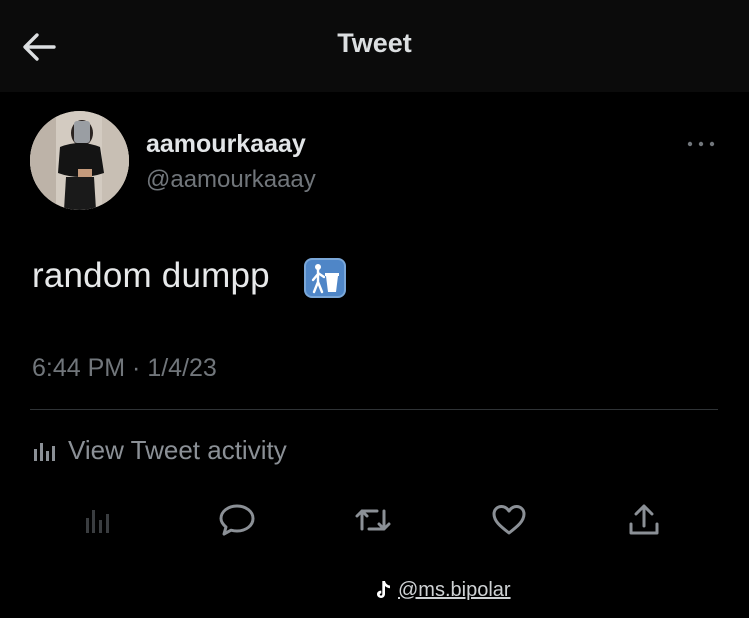 This screenshot has height=618, width=749. I want to click on analytics-button, so click(98, 520).